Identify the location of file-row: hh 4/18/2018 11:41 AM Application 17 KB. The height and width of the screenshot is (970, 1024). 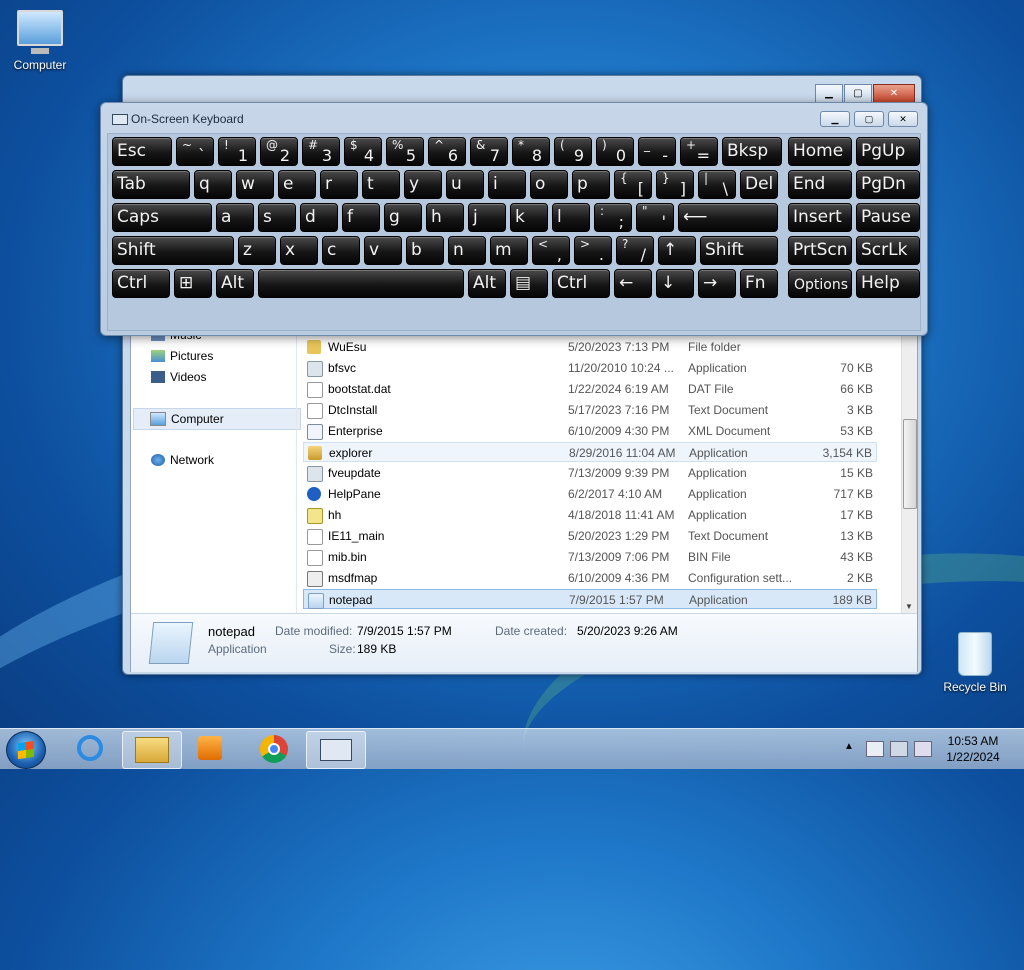
(590, 515).